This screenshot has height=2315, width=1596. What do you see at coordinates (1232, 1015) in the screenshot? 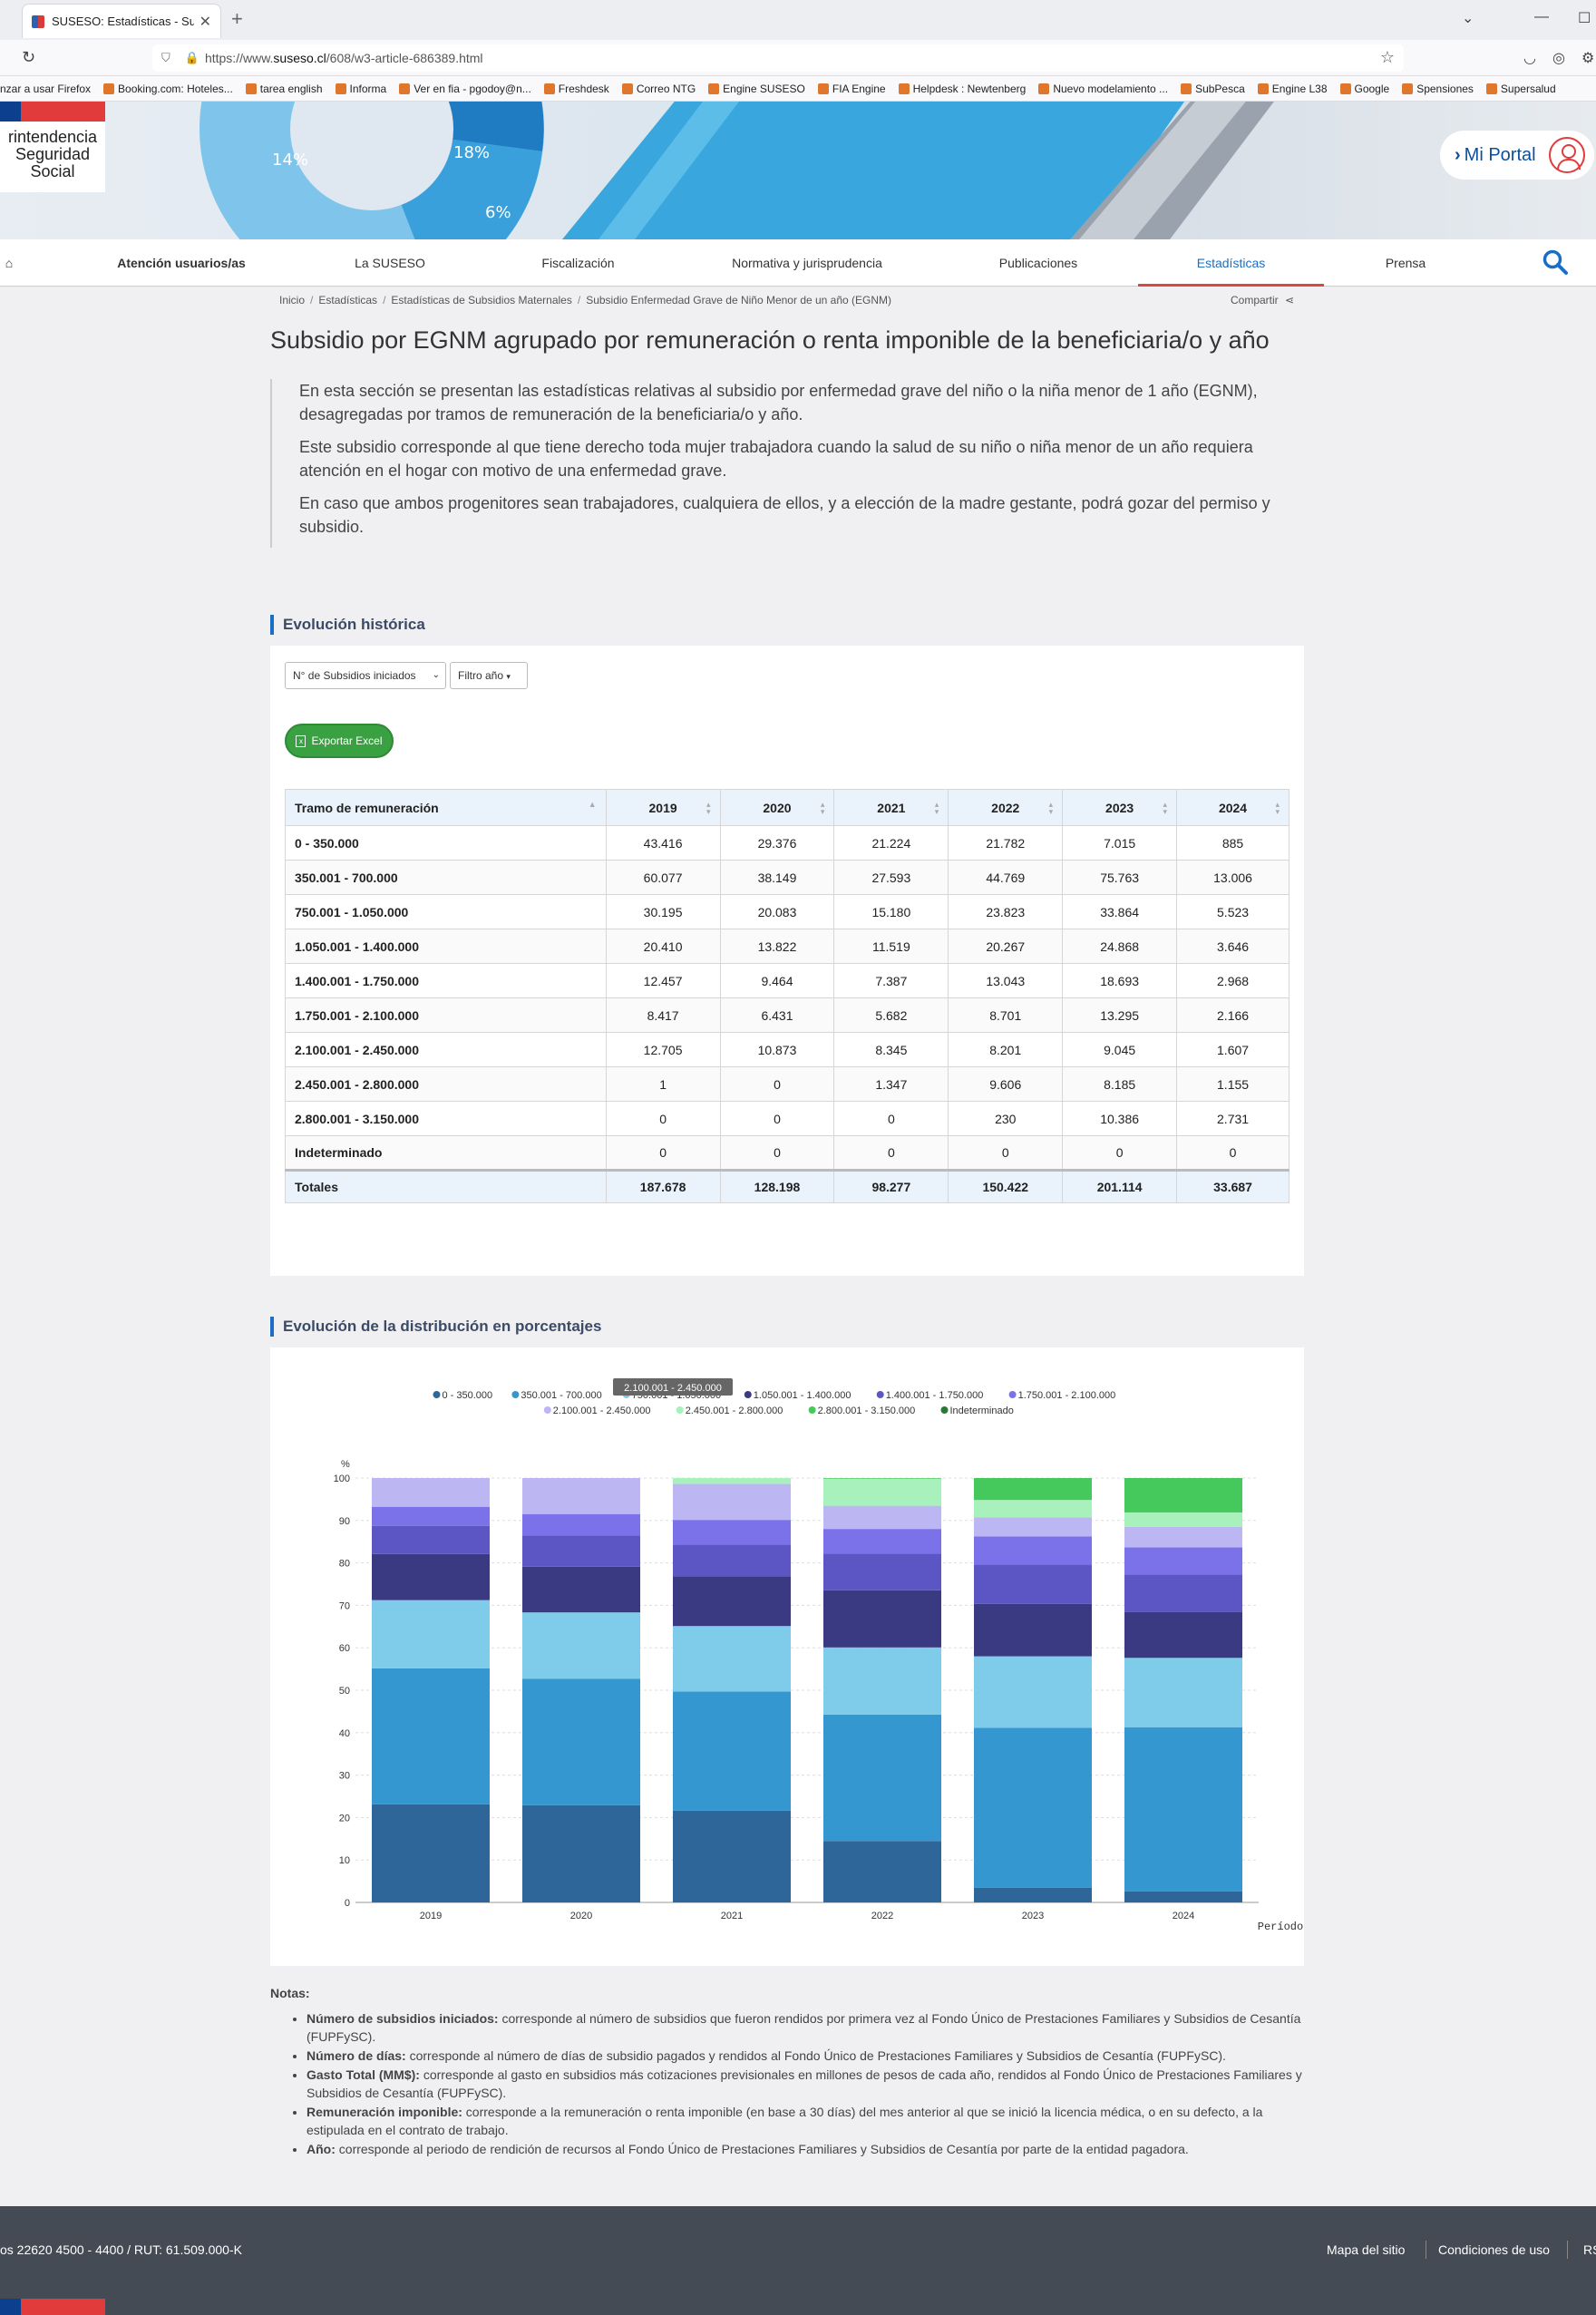
I see `table-cell: 2.166` at bounding box center [1232, 1015].